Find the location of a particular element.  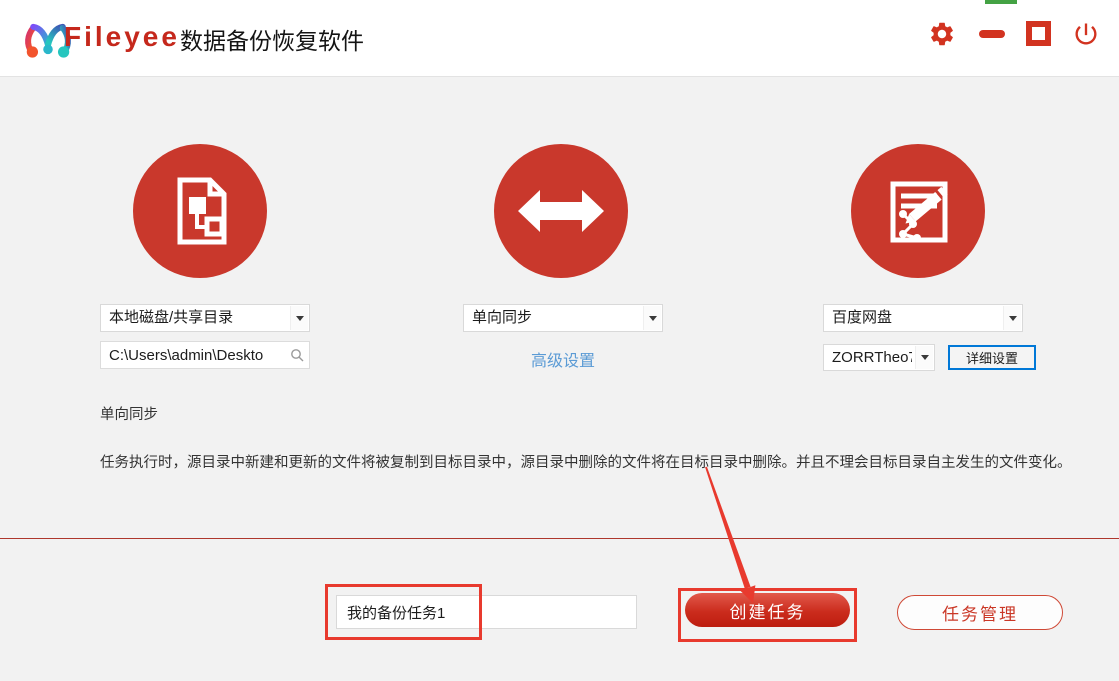

sync-mode-circle is located at coordinates (561, 211).